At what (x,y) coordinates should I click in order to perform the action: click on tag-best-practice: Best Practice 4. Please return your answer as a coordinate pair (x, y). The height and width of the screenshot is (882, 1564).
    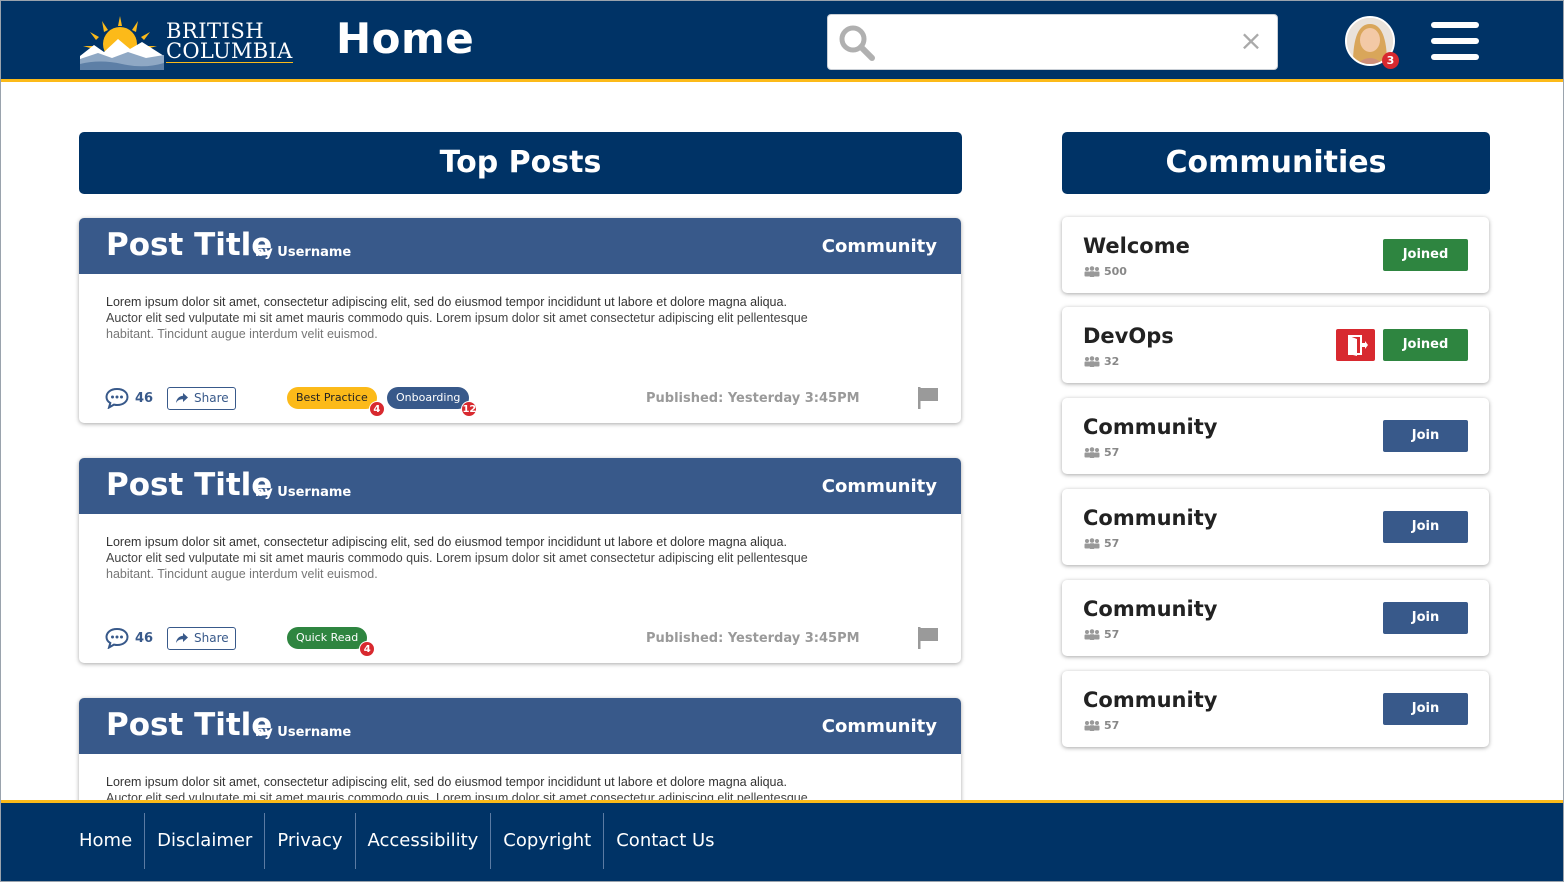
    Looking at the image, I should click on (336, 402).